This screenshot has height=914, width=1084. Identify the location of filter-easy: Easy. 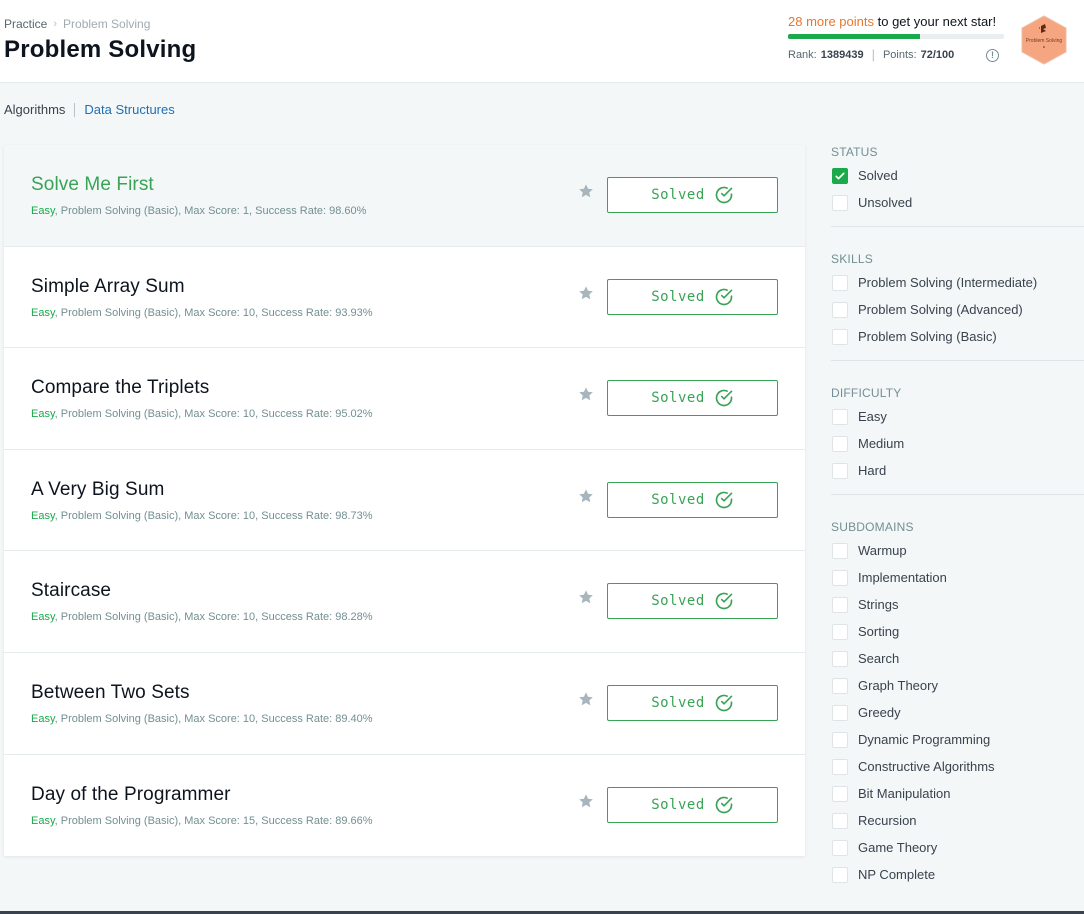
(957, 416).